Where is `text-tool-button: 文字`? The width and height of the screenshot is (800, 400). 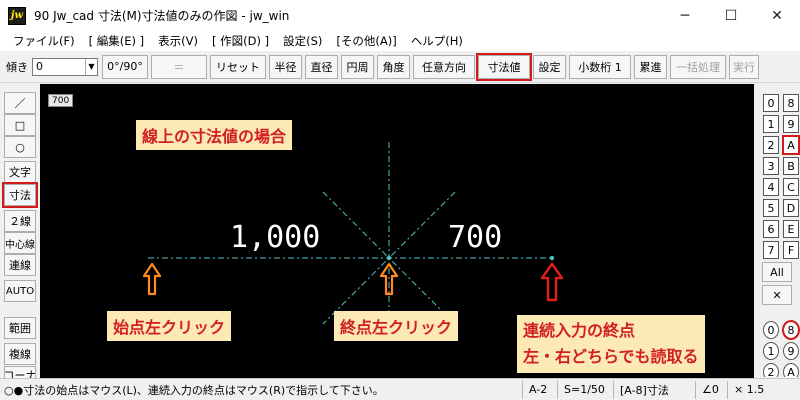
text-tool-button: 文字 is located at coordinates (20, 172).